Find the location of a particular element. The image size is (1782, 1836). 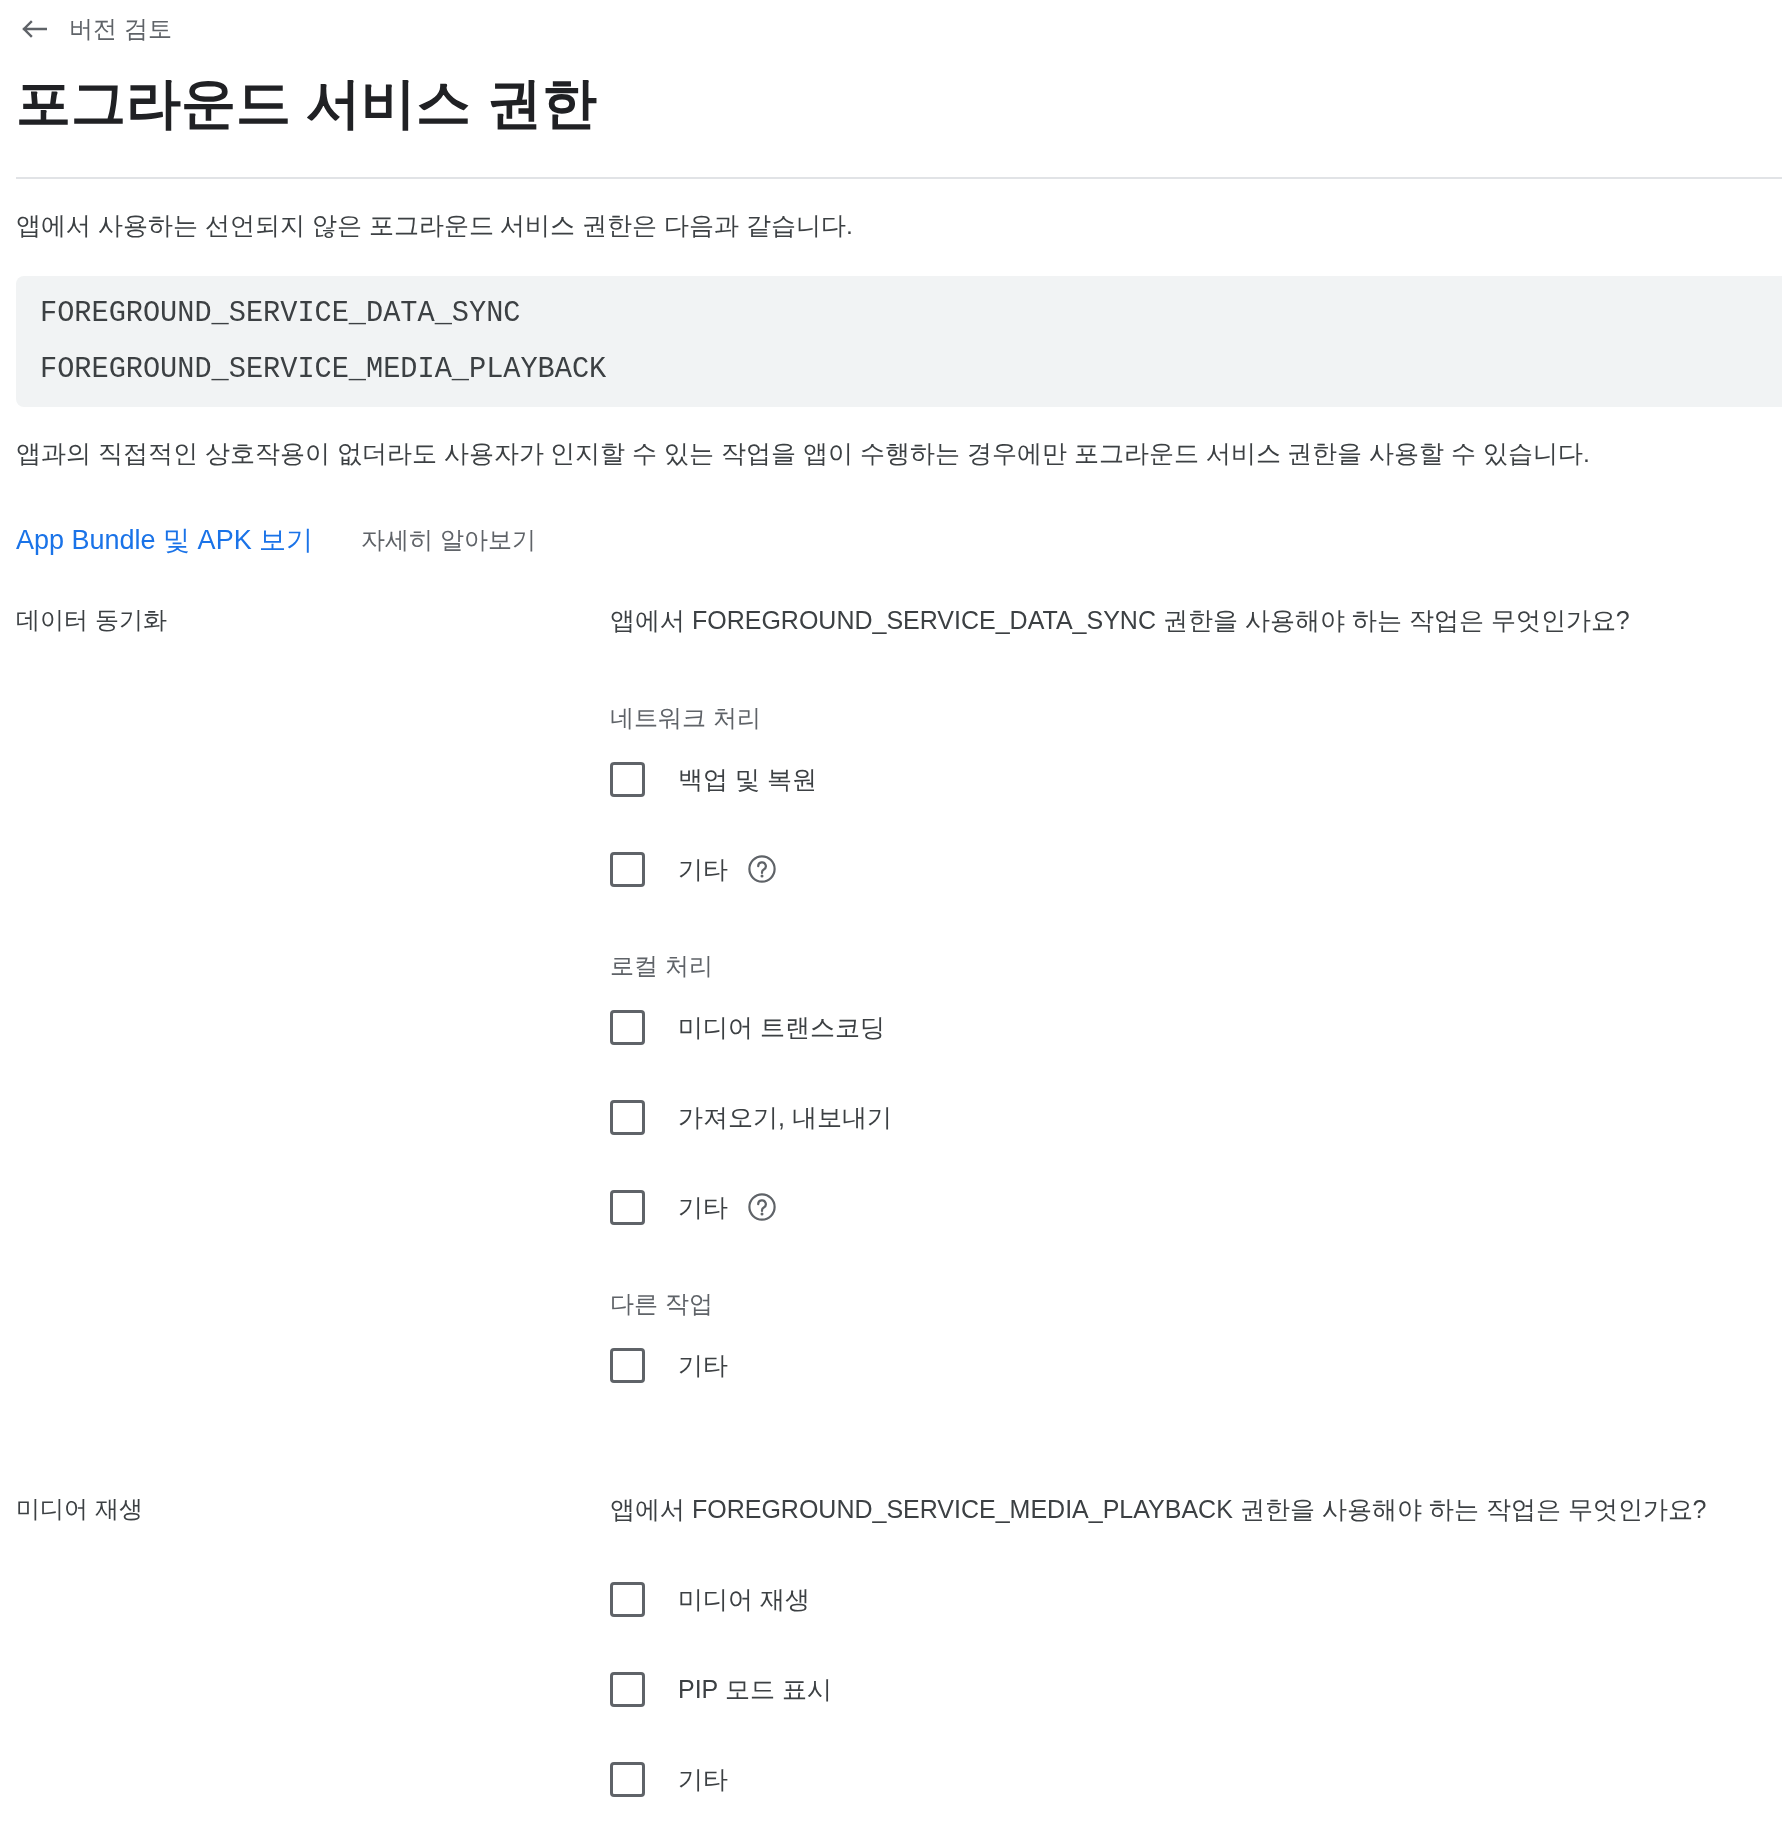

section-label: 미디어 재생 is located at coordinates (79, 1509).